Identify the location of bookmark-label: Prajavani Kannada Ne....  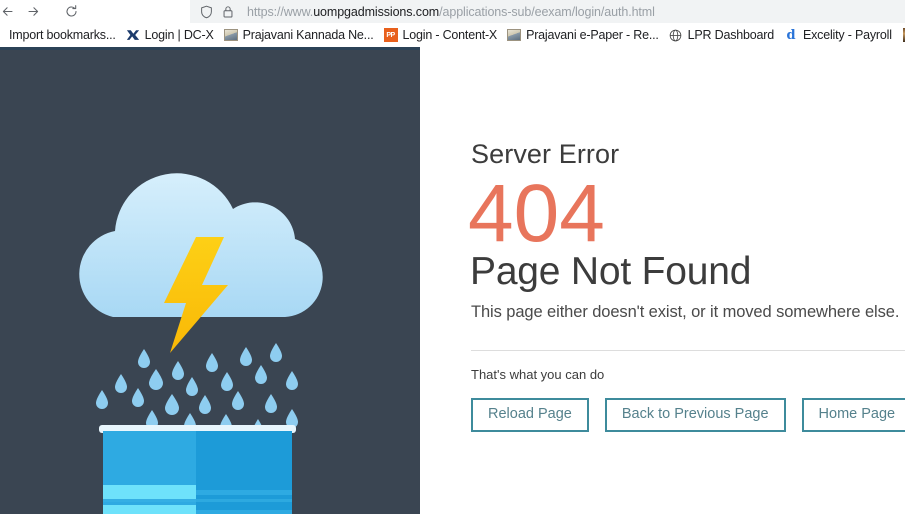
(308, 35).